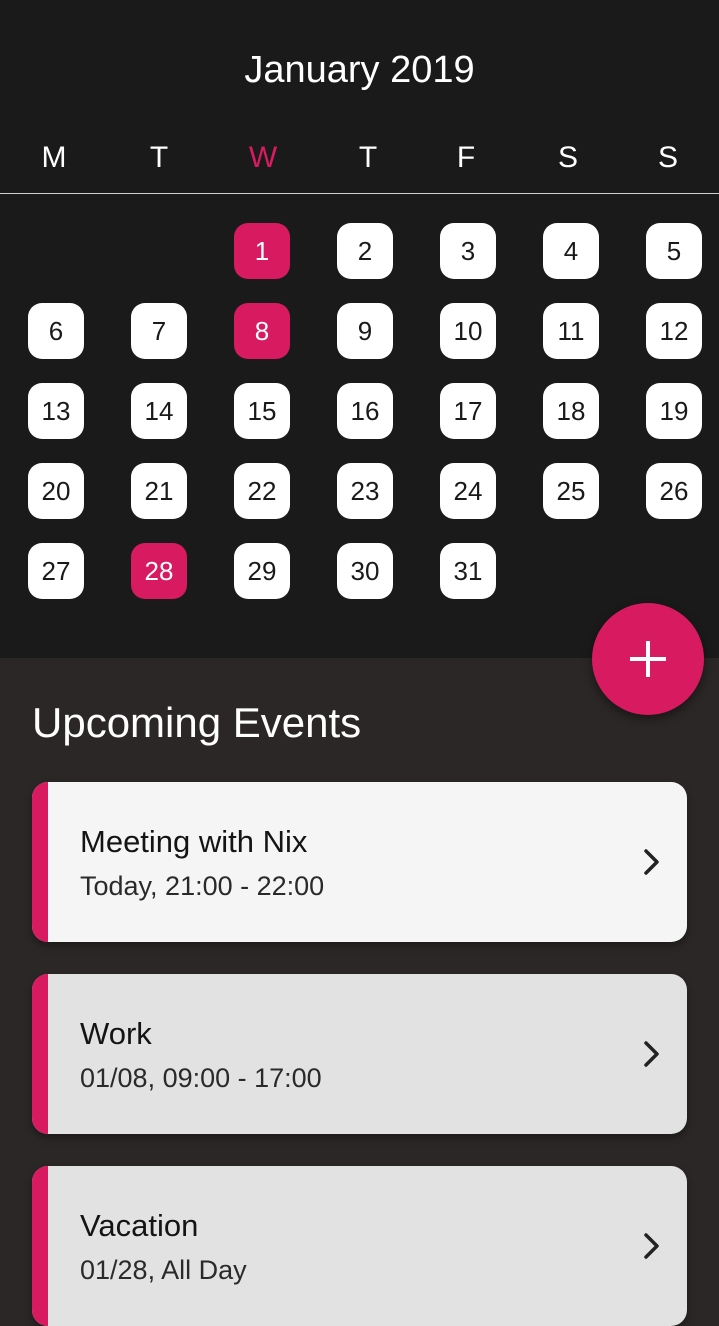  What do you see at coordinates (262, 411) in the screenshot?
I see `day-cell-15: 15` at bounding box center [262, 411].